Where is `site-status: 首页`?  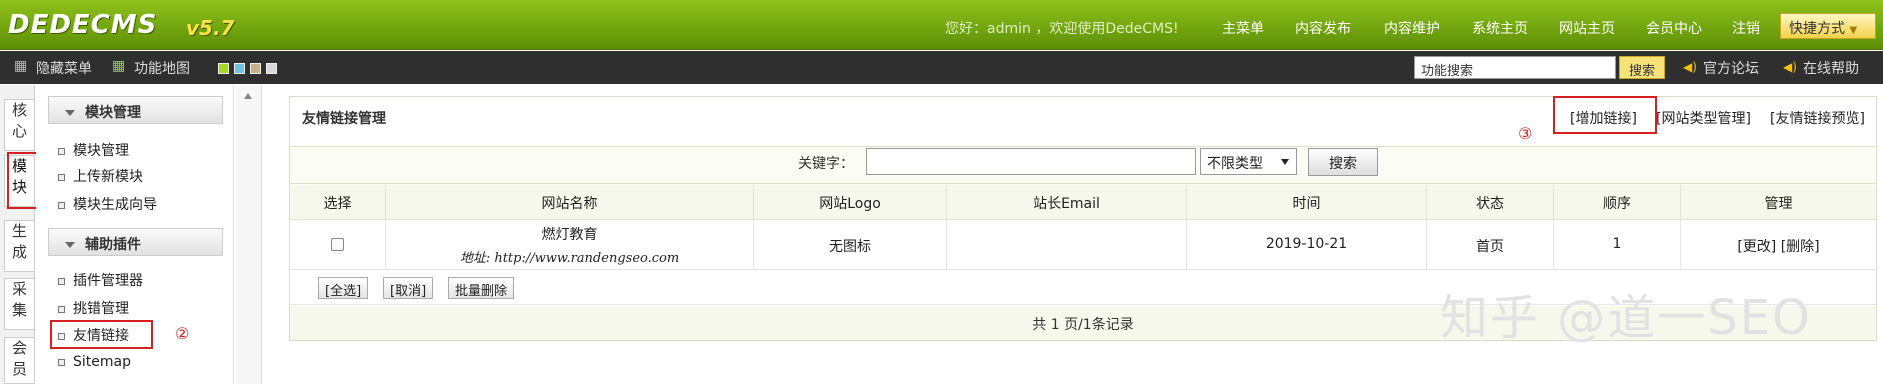 site-status: 首页 is located at coordinates (1490, 247).